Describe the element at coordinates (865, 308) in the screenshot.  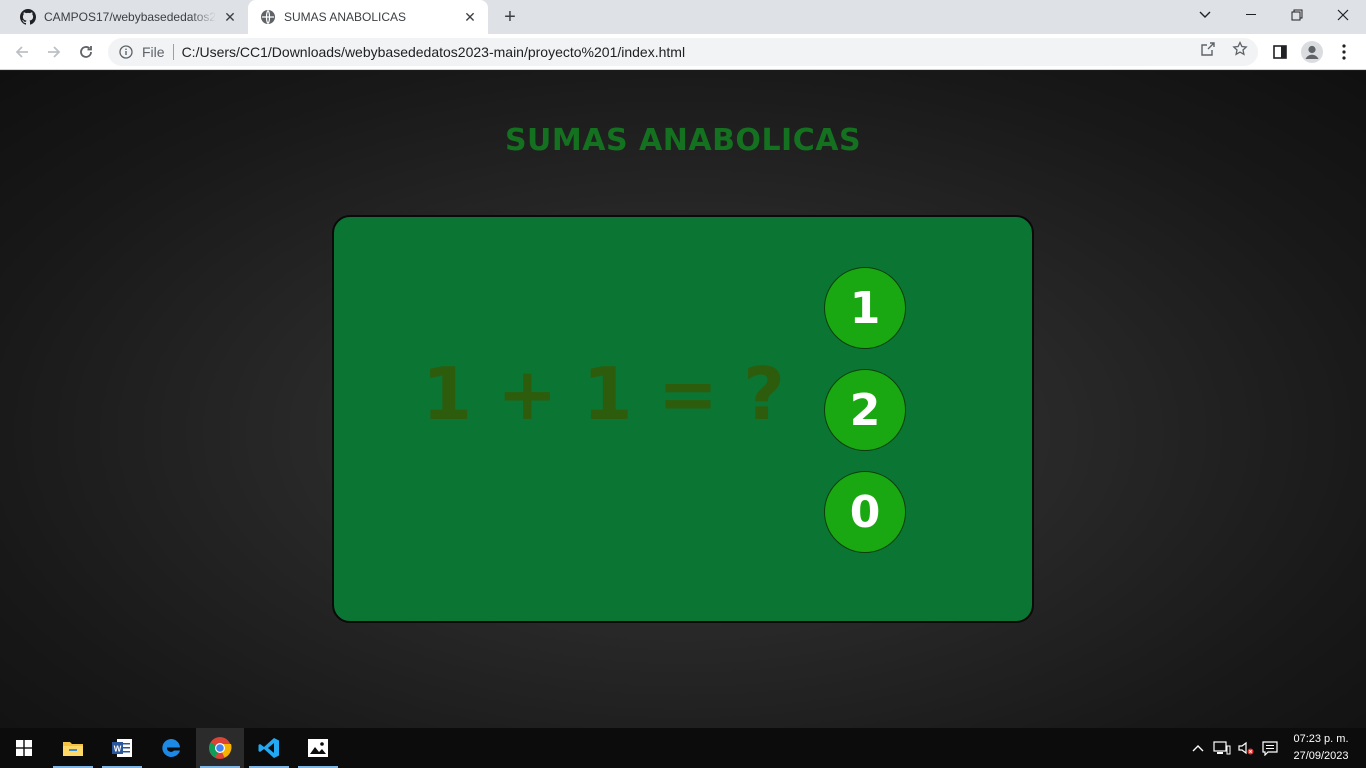
I see `answer-button-1: 1` at that location.